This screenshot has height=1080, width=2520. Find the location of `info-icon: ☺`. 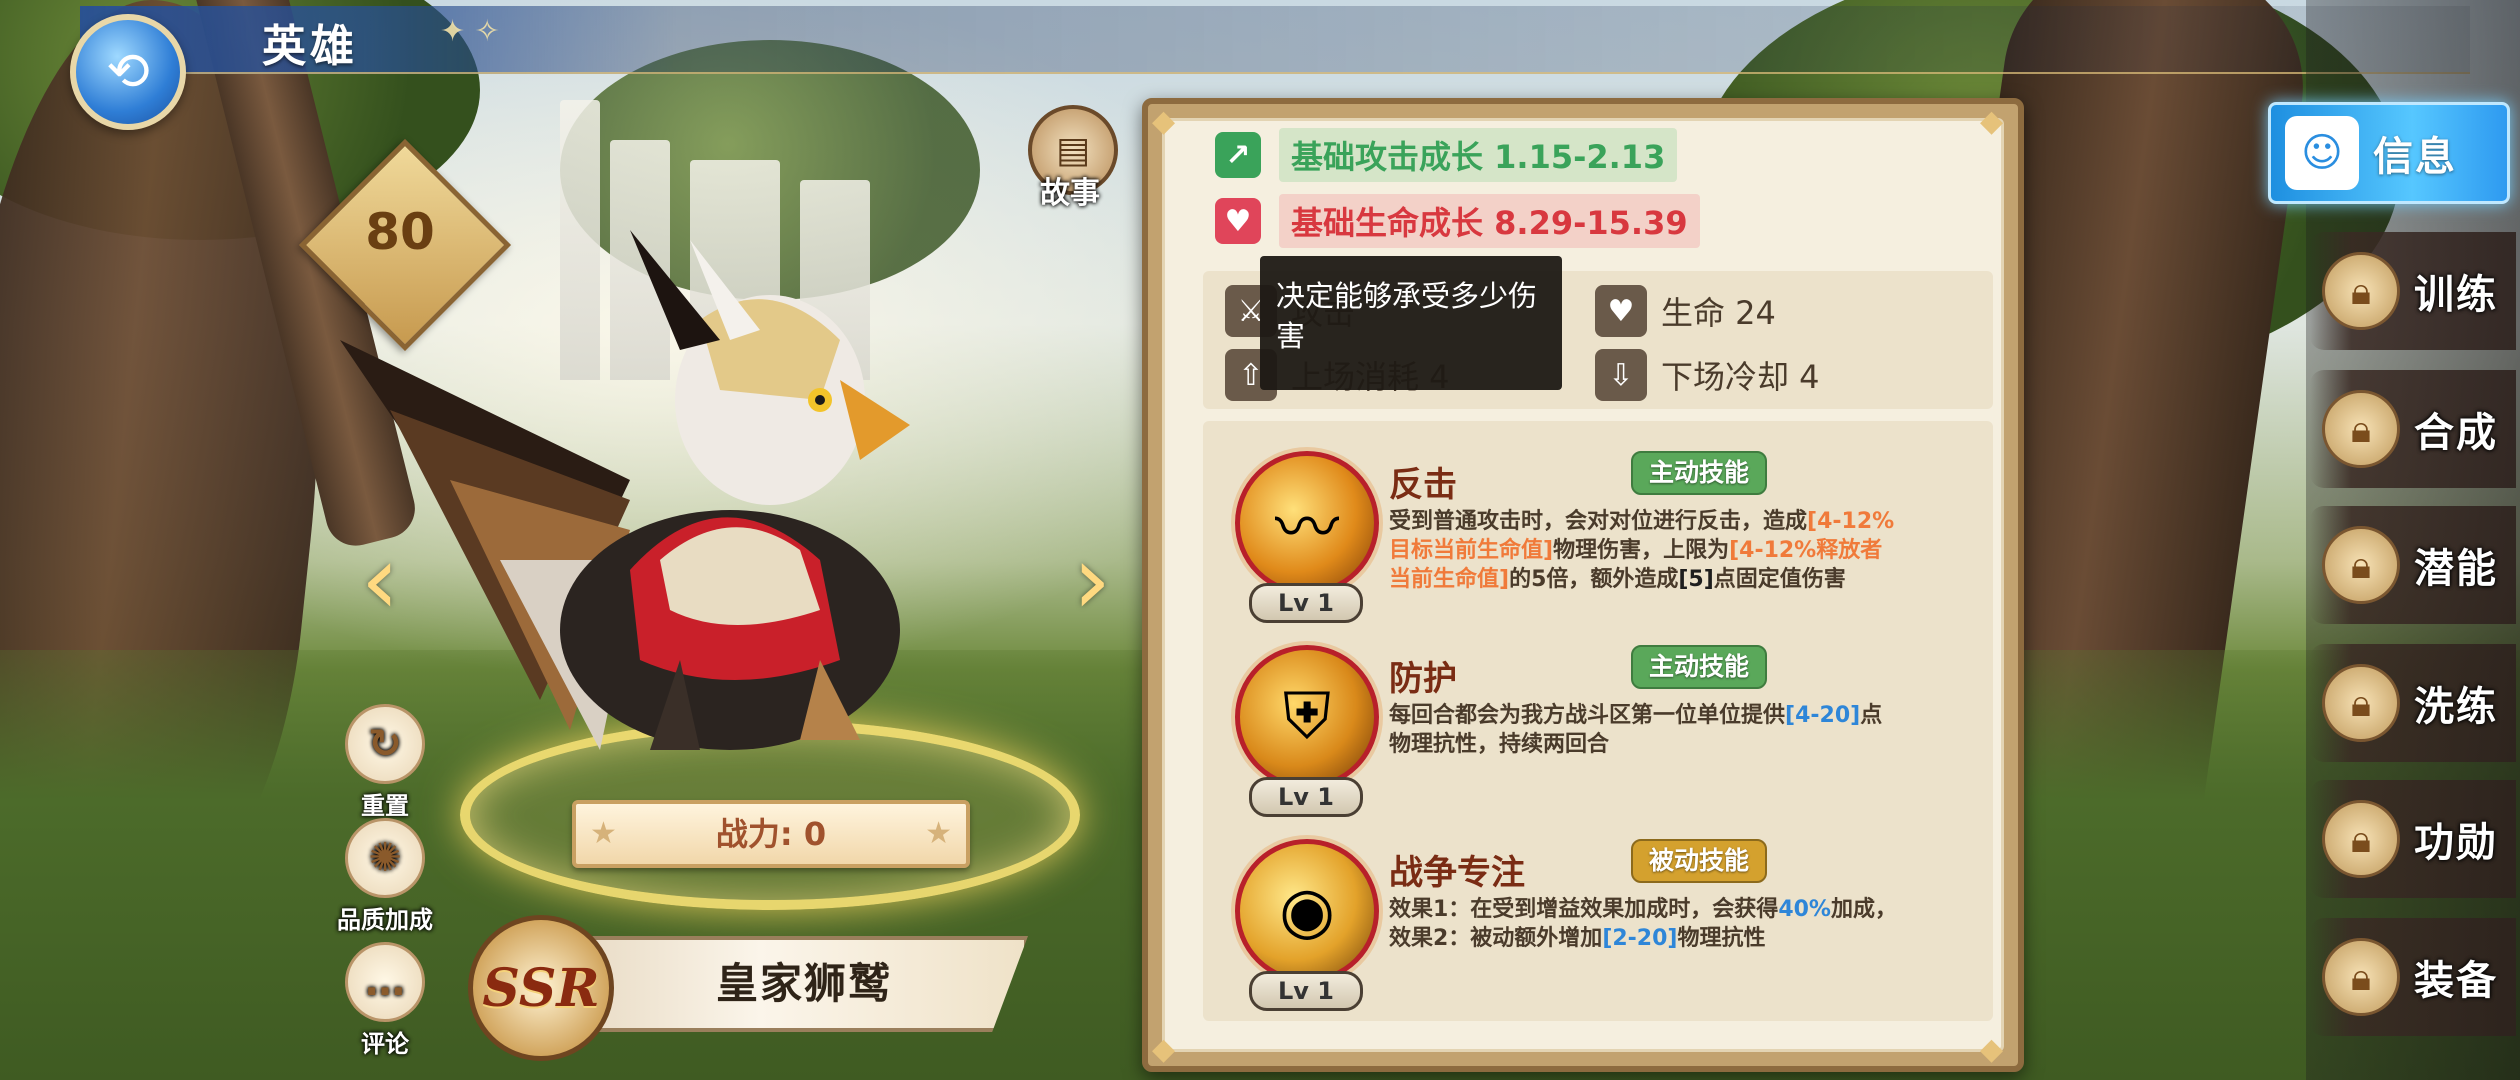

info-icon: ☺ is located at coordinates (2322, 153).